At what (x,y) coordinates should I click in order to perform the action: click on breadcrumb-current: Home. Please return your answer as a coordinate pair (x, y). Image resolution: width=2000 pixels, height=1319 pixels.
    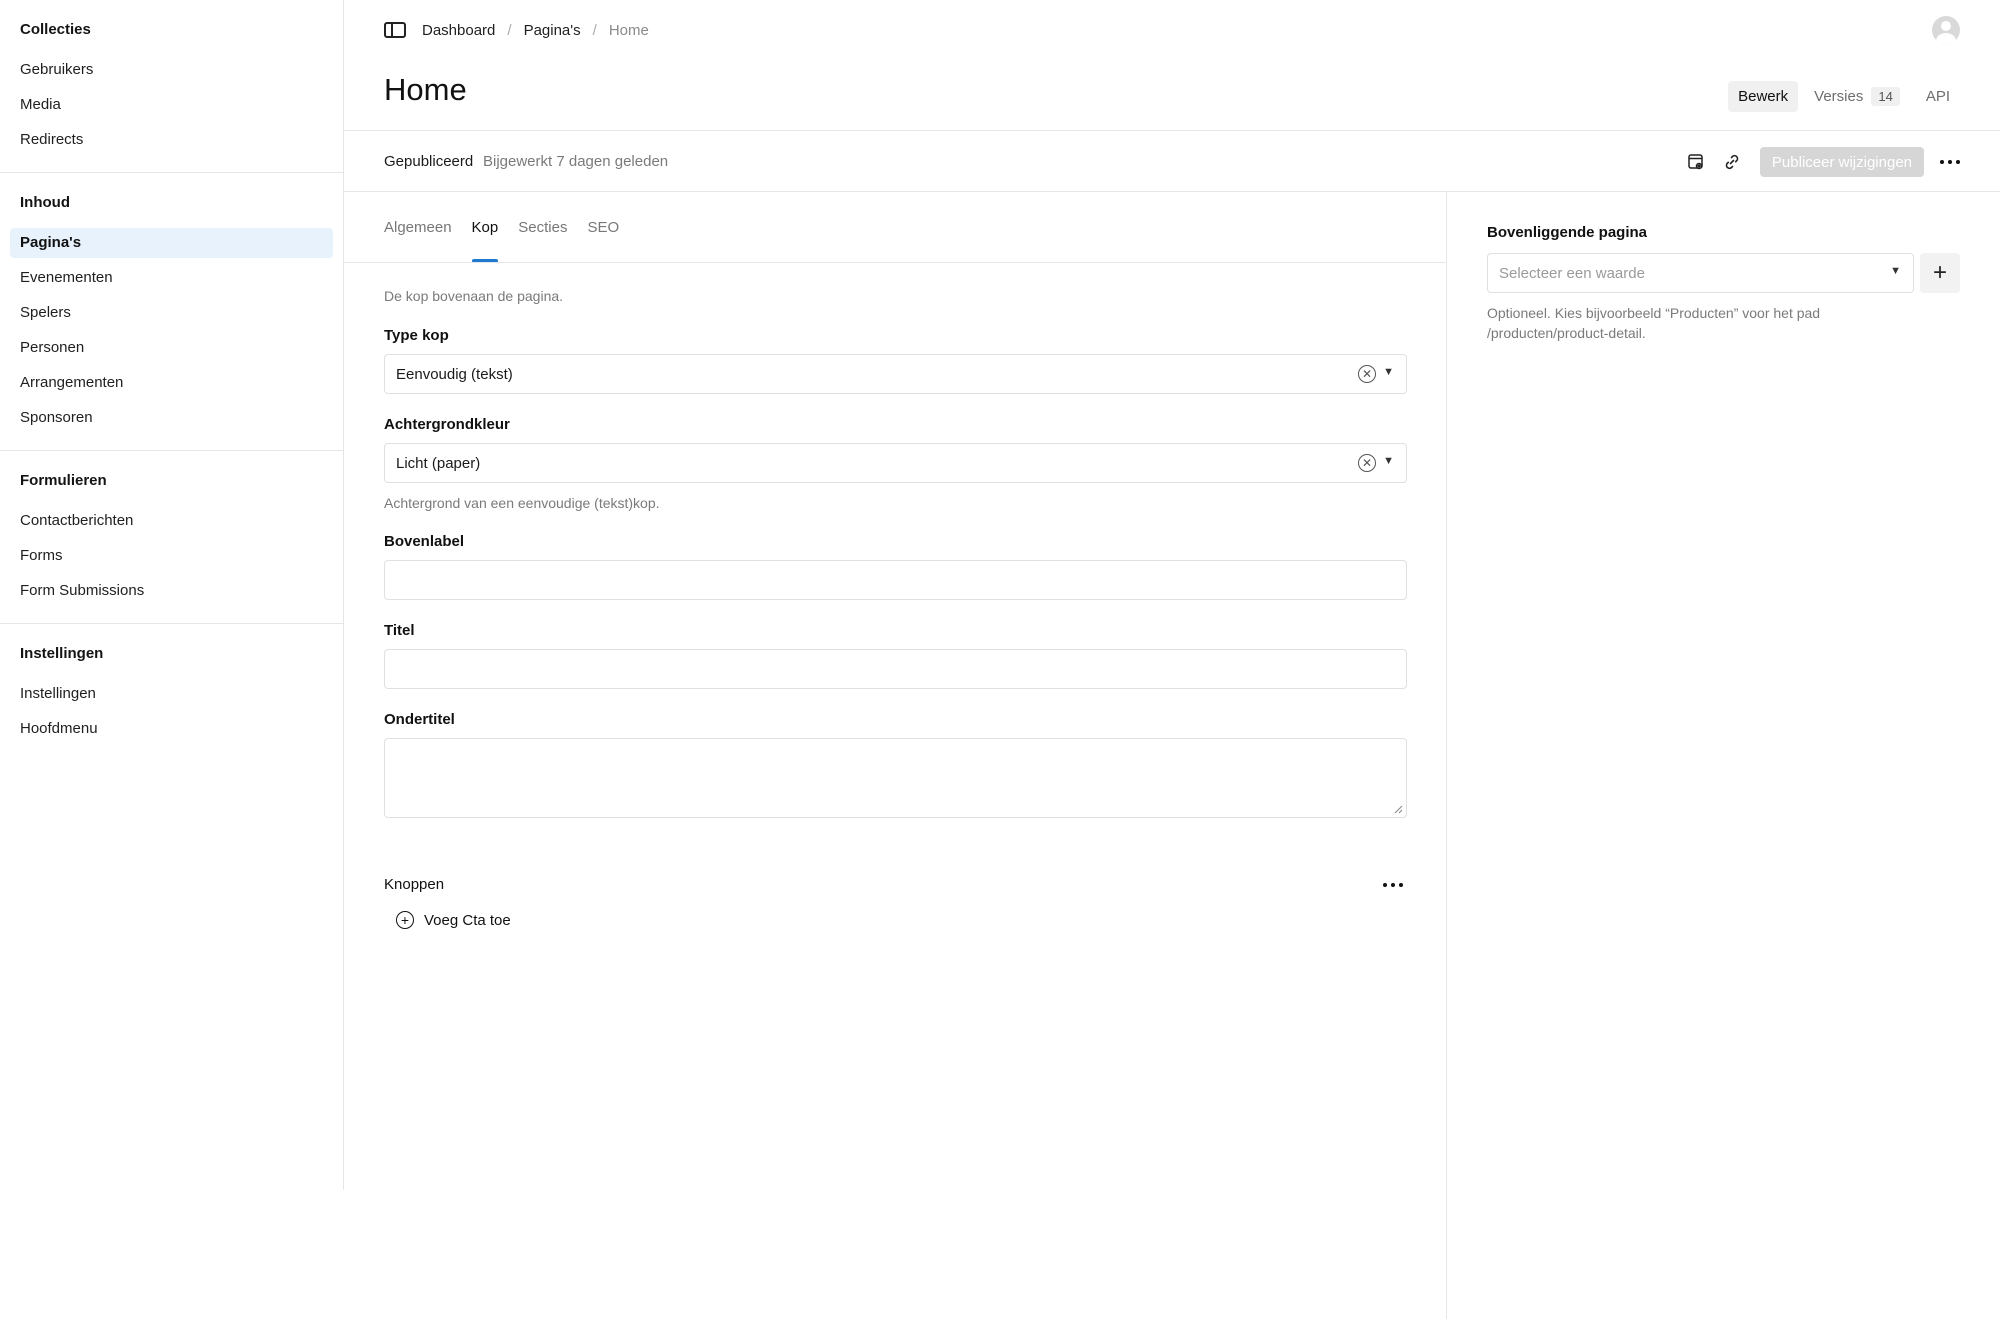
    Looking at the image, I should click on (628, 30).